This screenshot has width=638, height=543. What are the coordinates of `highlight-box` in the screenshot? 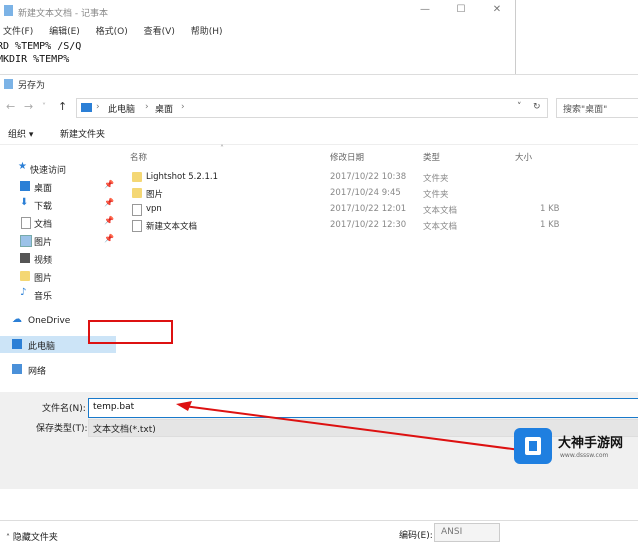 It's located at (130, 332).